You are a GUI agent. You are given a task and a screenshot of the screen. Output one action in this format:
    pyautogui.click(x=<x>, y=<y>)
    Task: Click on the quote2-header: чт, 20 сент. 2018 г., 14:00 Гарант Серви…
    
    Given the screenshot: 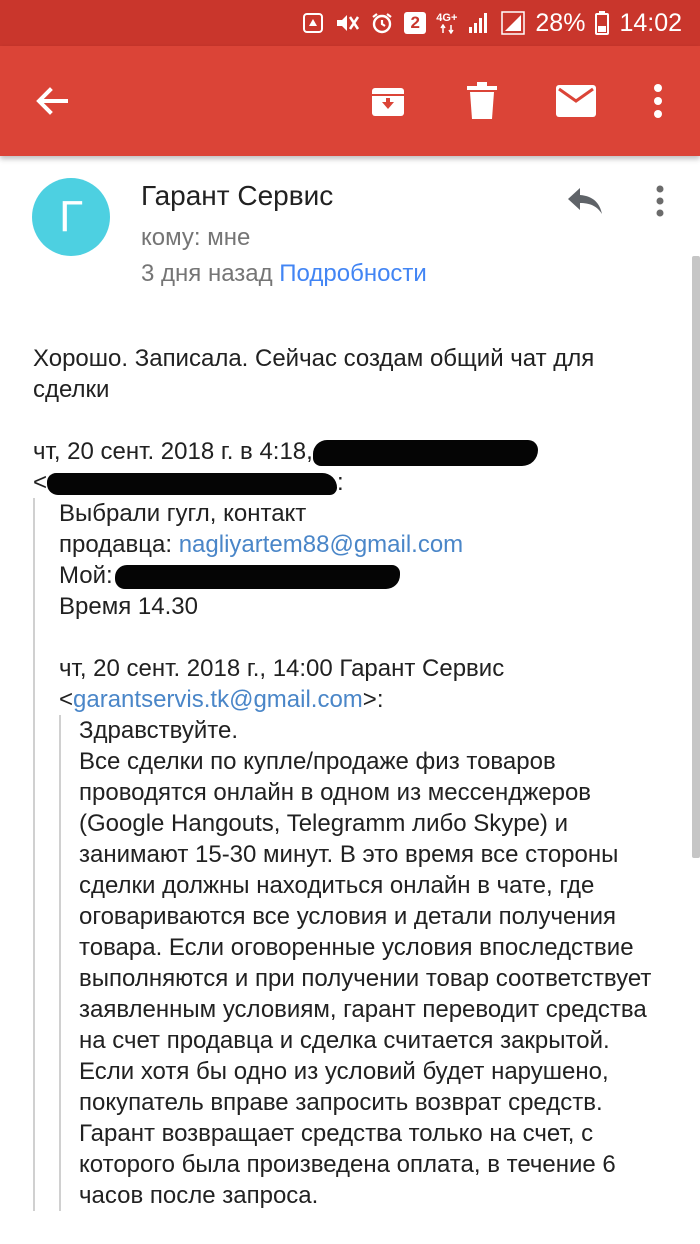 What is the action you would take?
    pyautogui.click(x=282, y=684)
    